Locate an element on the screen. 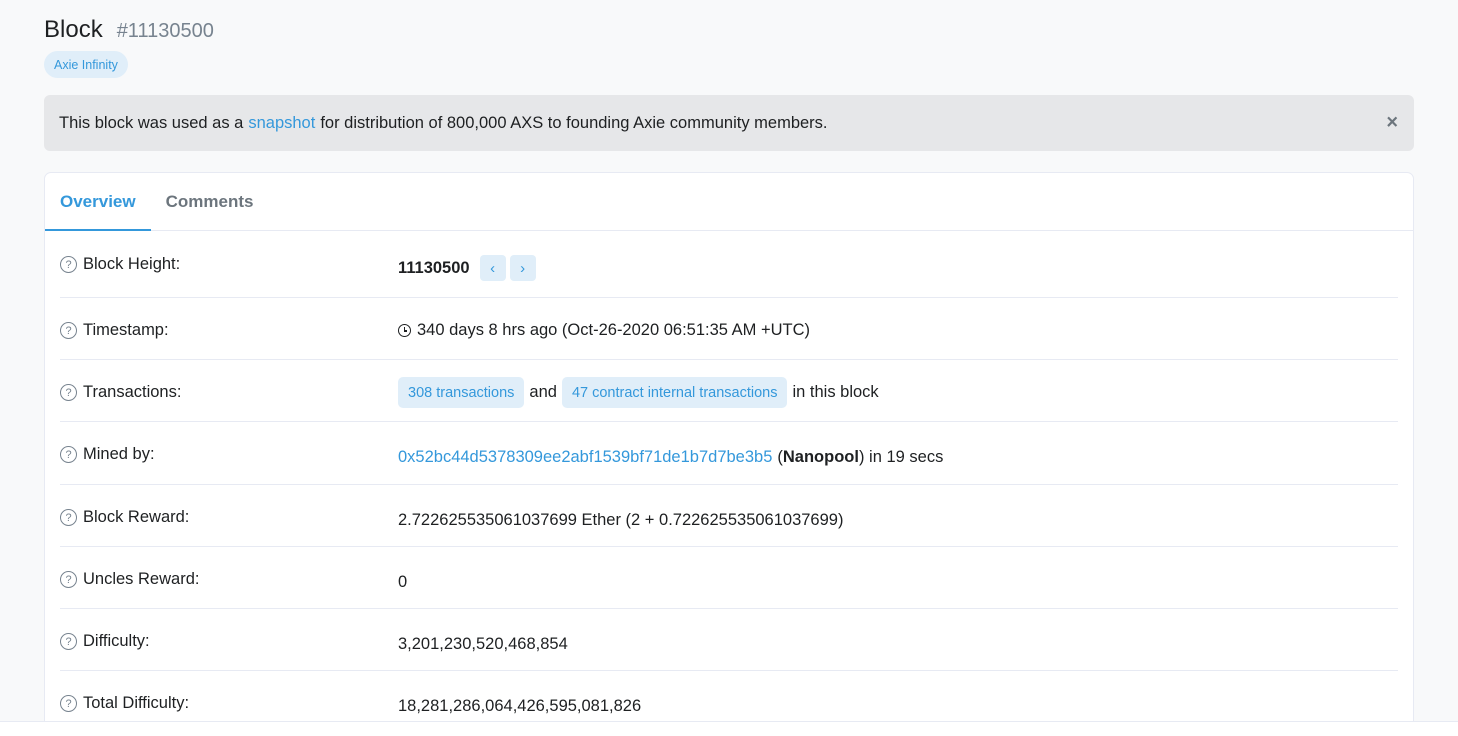  page-title-row: Block #11130500 is located at coordinates (129, 30).